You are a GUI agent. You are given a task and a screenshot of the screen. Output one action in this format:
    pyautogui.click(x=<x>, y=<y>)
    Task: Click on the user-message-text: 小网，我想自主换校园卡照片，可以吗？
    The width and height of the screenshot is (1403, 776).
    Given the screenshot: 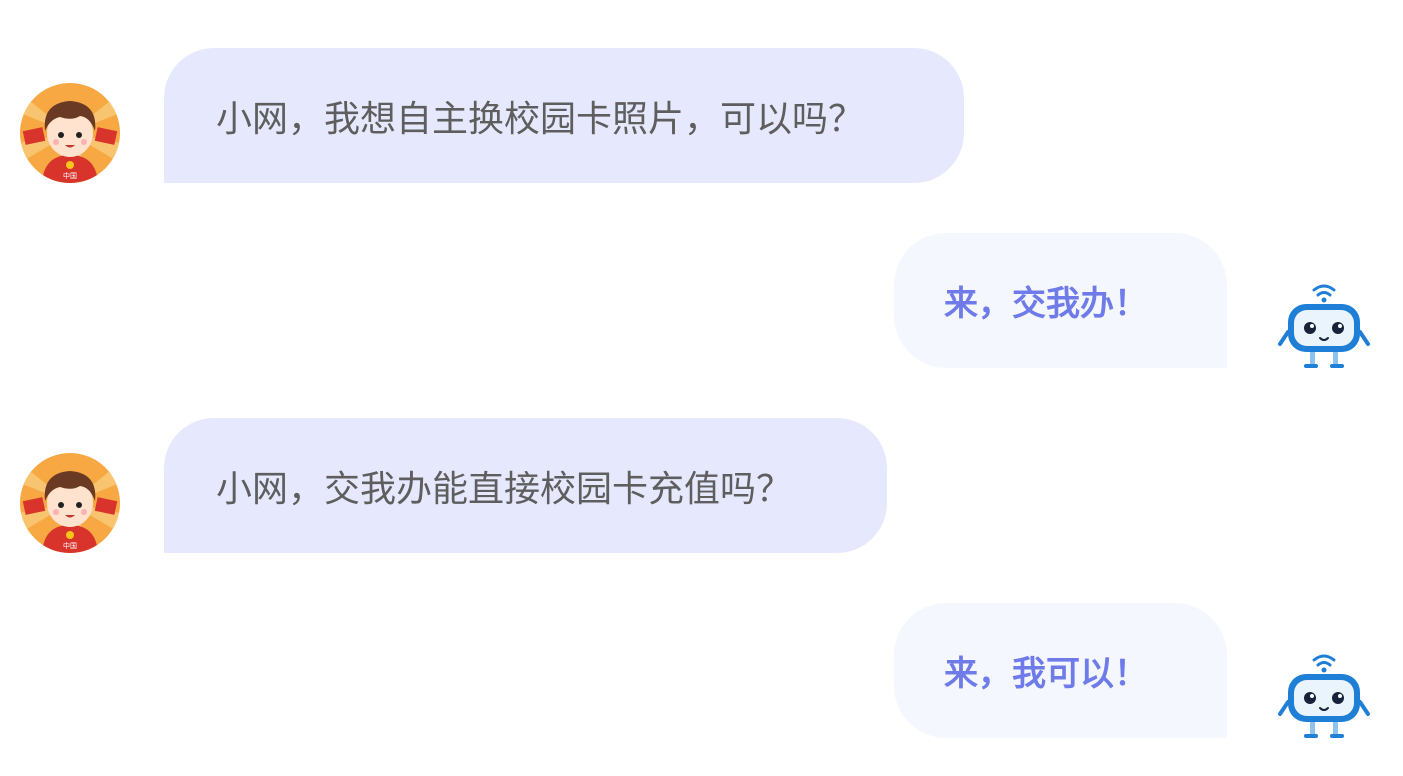 What is the action you would take?
    pyautogui.click(x=540, y=119)
    